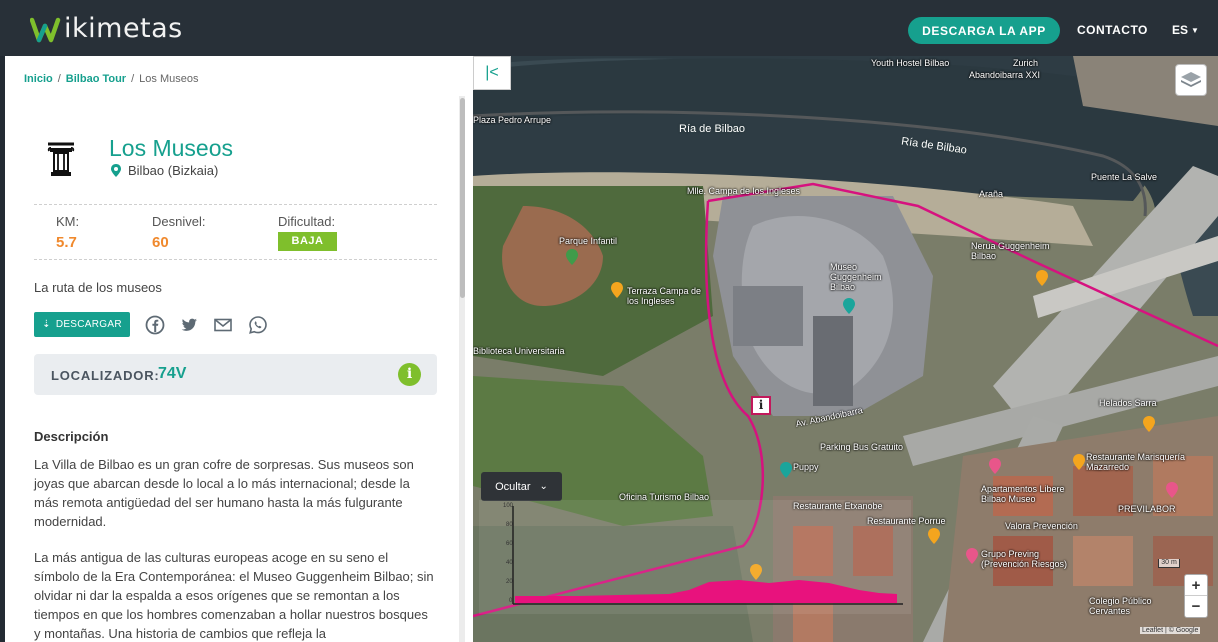  Describe the element at coordinates (46, 324) in the screenshot. I see `download-icon: ⇣` at that location.